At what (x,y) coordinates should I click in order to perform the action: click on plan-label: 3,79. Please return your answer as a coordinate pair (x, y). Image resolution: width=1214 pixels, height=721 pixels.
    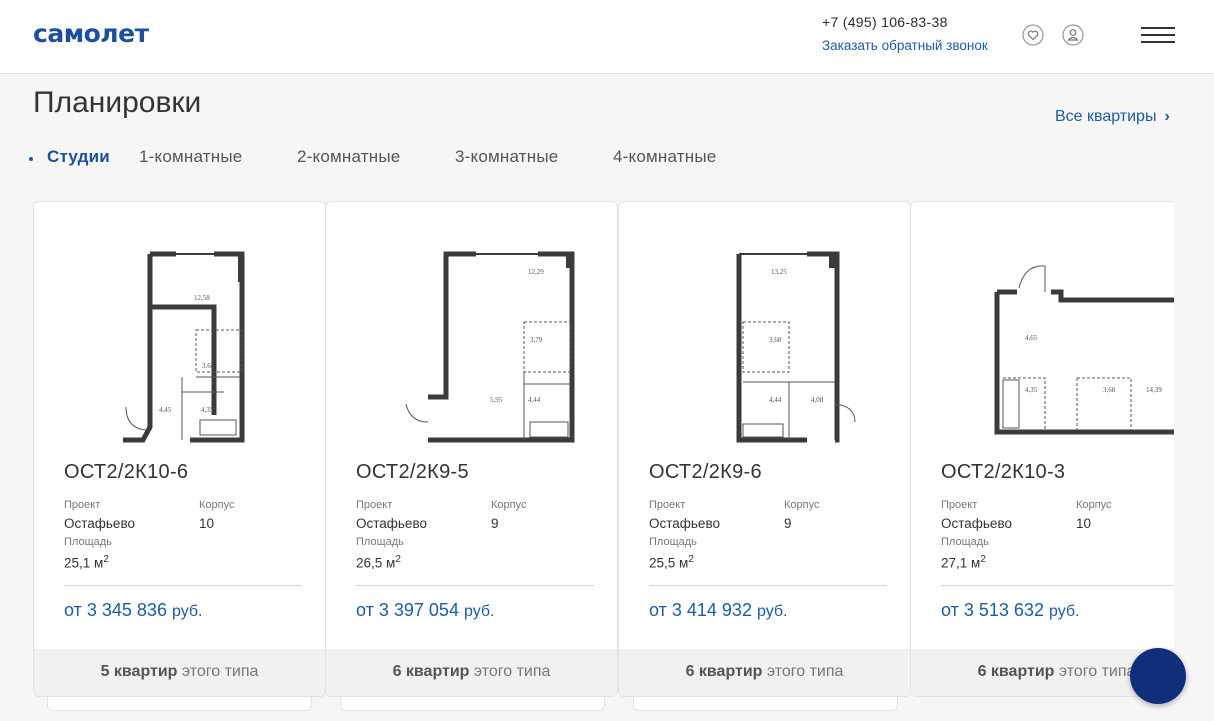
    Looking at the image, I should click on (536, 340).